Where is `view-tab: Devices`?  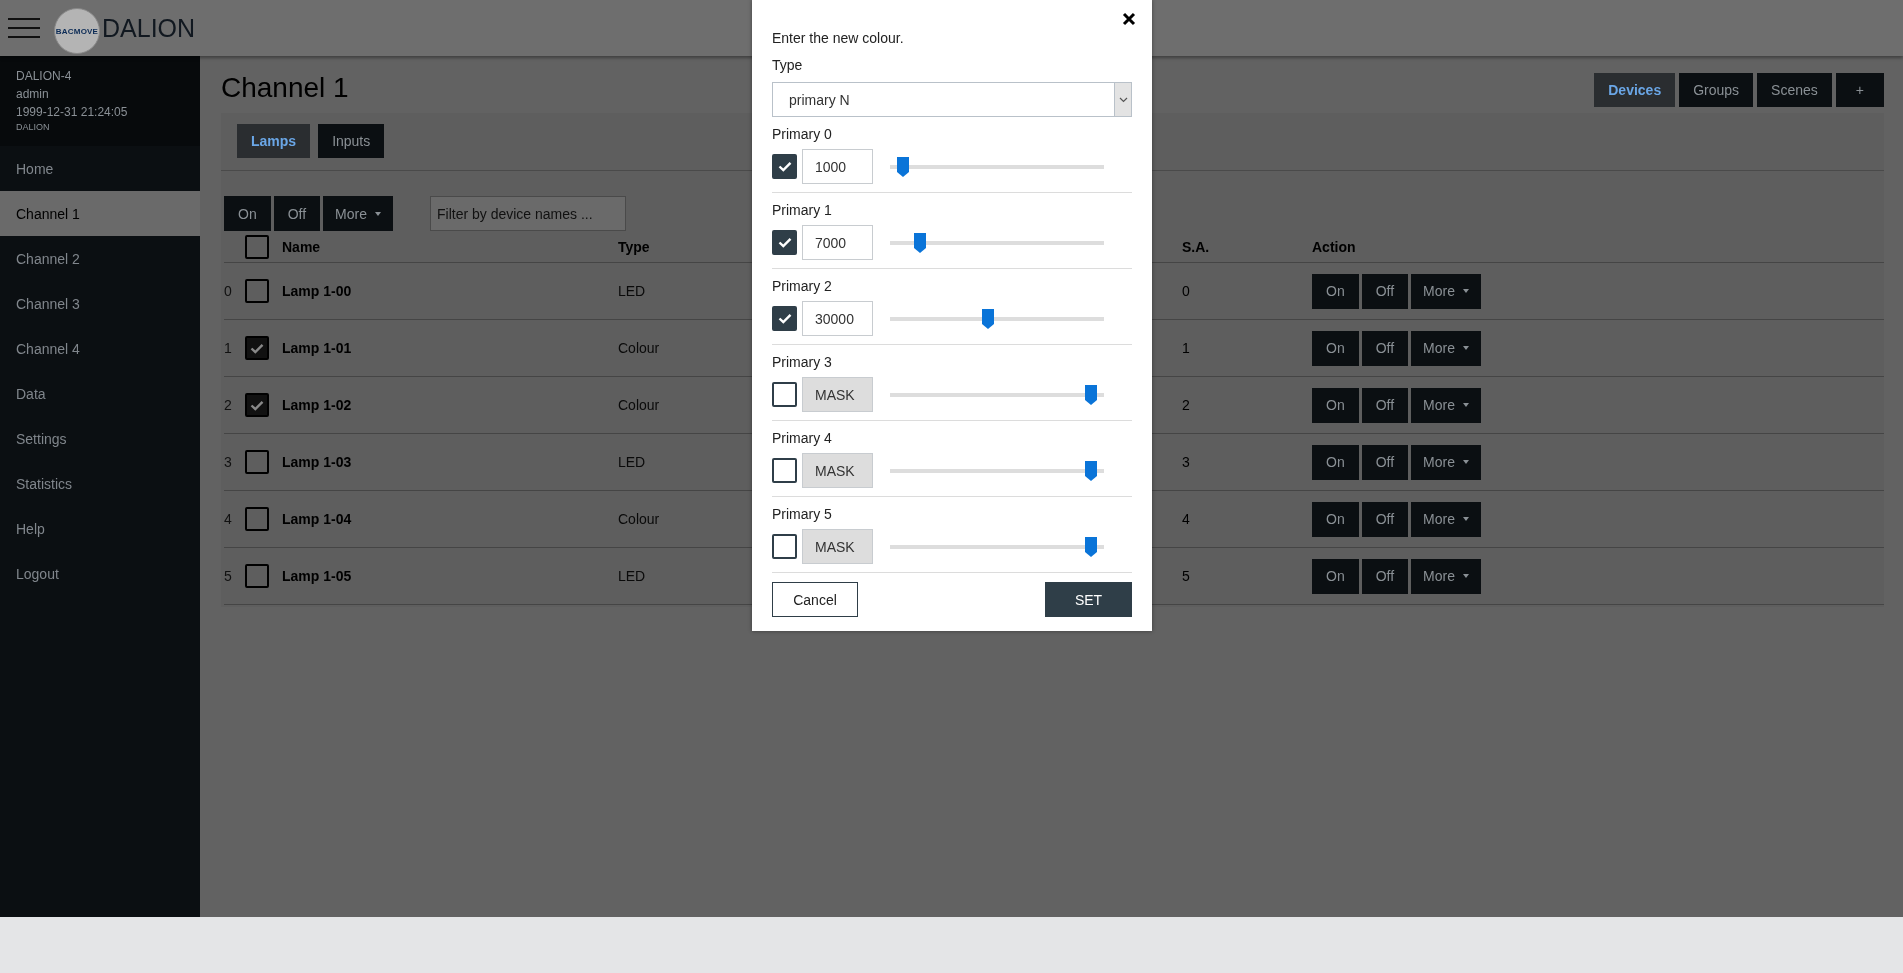
view-tab: Devices is located at coordinates (1635, 90).